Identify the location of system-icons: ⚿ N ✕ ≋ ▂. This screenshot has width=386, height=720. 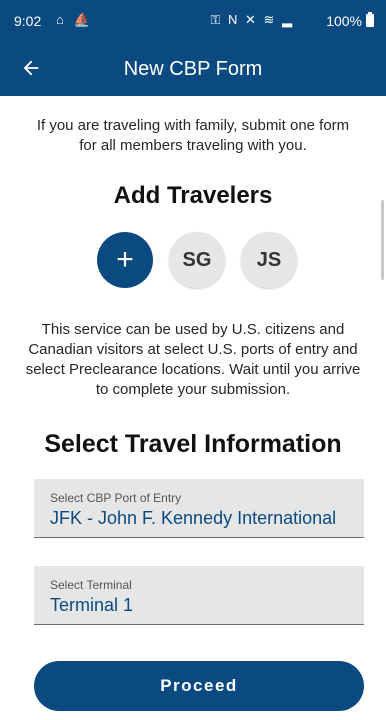
(252, 19).